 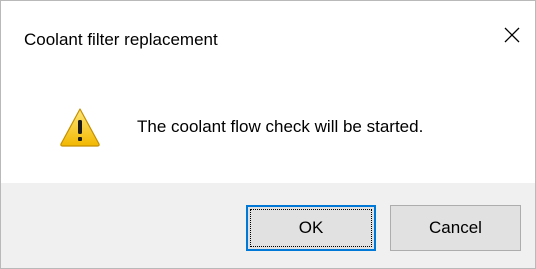 I want to click on close-icon, so click(x=512, y=35).